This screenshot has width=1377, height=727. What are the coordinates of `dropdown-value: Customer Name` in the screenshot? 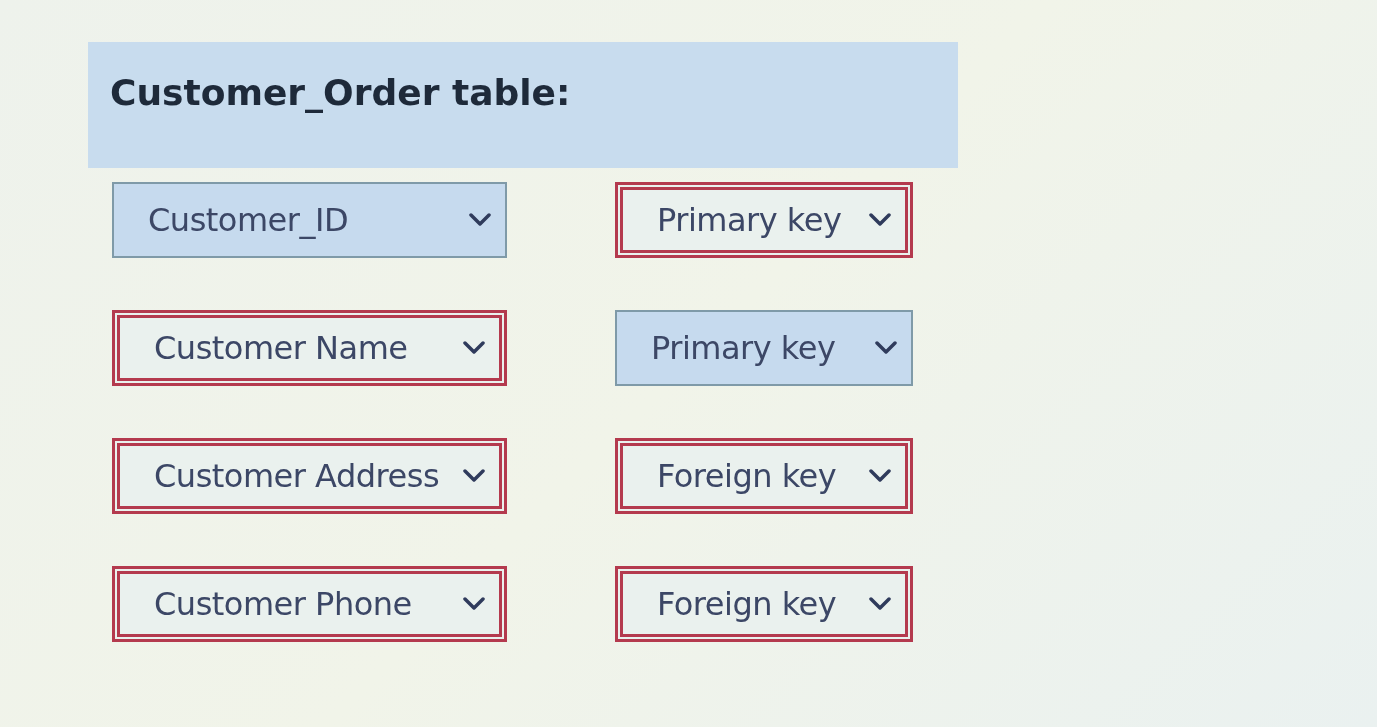 It's located at (281, 348).